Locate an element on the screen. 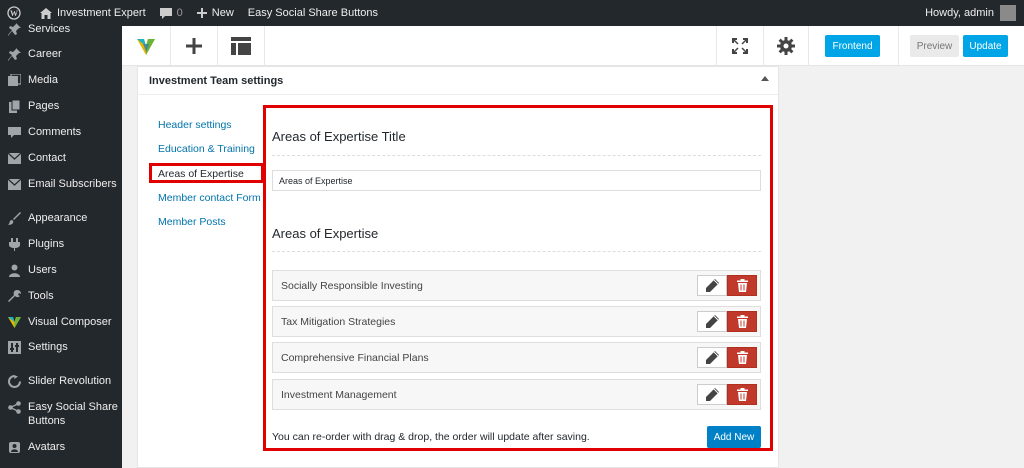 The image size is (1024, 468). expertise-row: Investment Management is located at coordinates (516, 394).